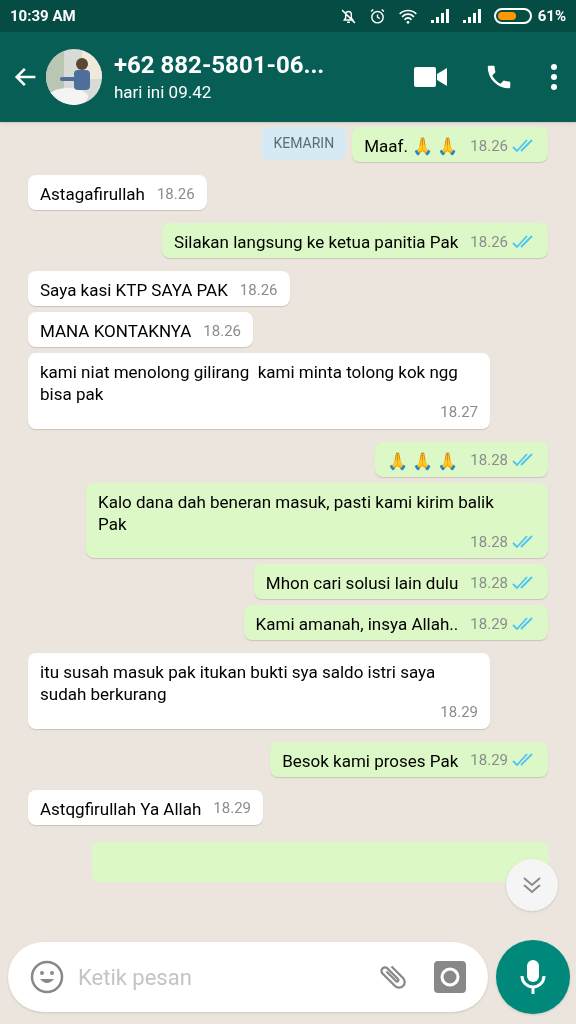 The image size is (576, 1024). I want to click on message-text: Maaf. 🙏 🙏, so click(411, 146).